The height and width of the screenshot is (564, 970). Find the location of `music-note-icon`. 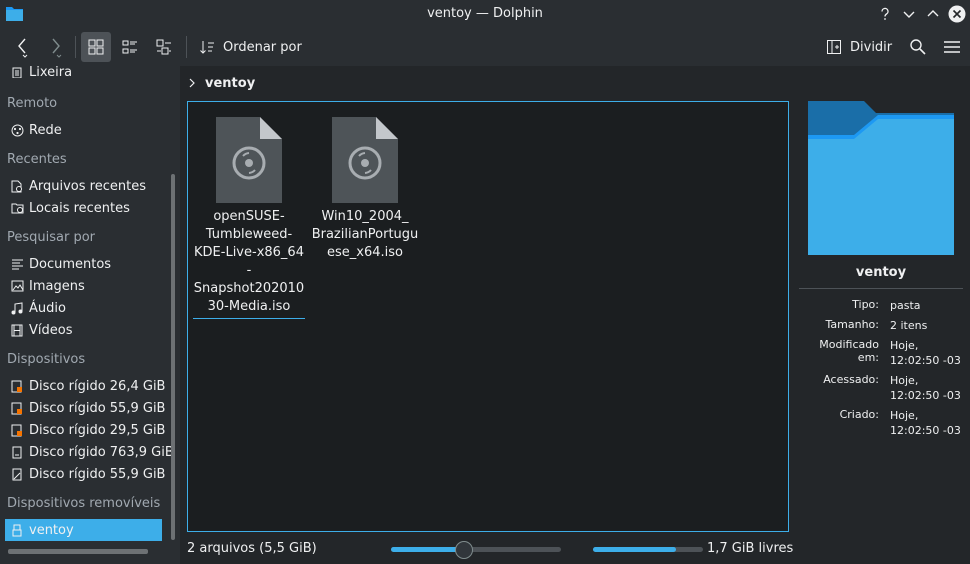

music-note-icon is located at coordinates (17, 308).